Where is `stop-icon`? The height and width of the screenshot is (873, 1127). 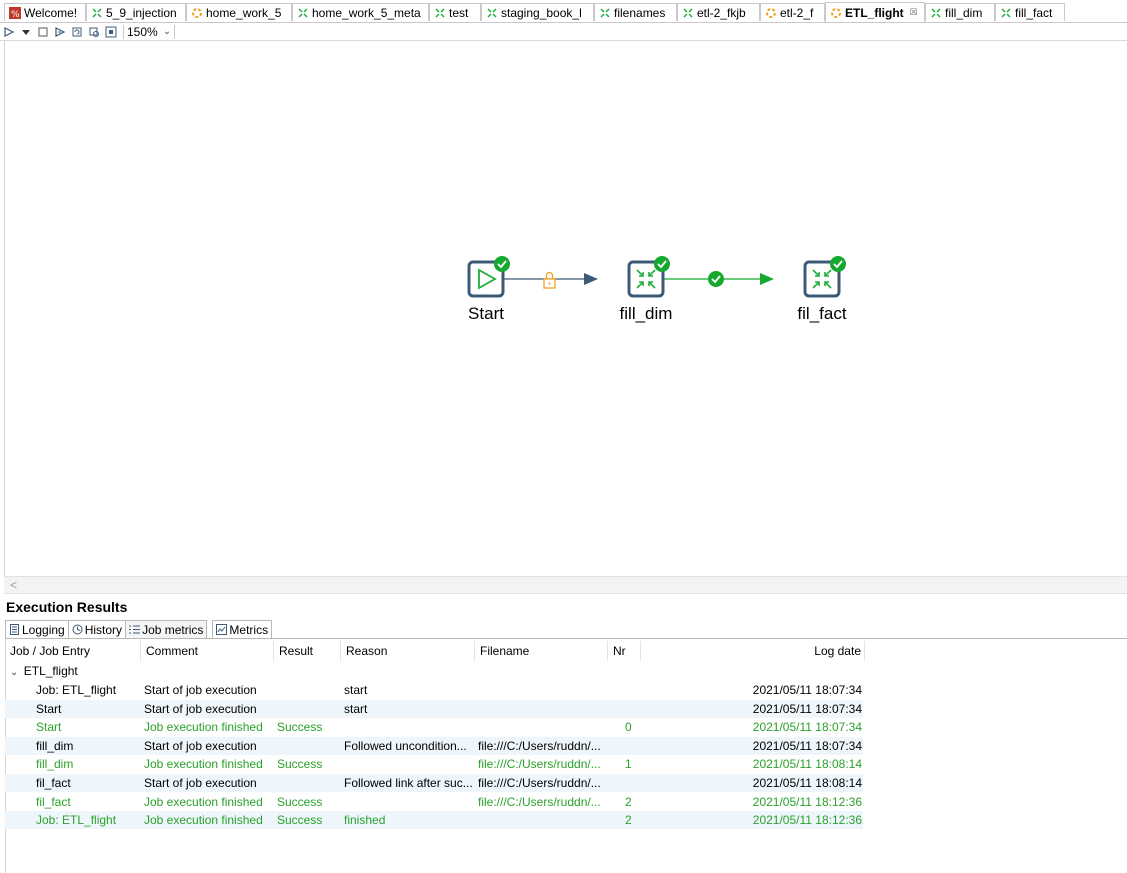 stop-icon is located at coordinates (43, 32).